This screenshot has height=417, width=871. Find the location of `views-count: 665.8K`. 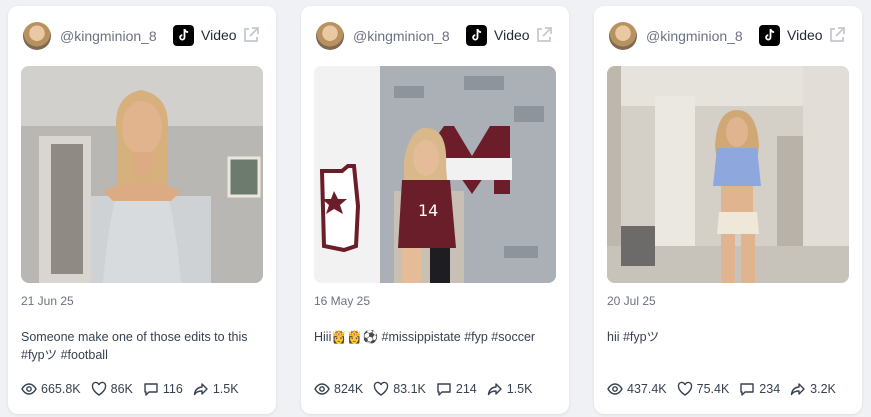

views-count: 665.8K is located at coordinates (61, 389).